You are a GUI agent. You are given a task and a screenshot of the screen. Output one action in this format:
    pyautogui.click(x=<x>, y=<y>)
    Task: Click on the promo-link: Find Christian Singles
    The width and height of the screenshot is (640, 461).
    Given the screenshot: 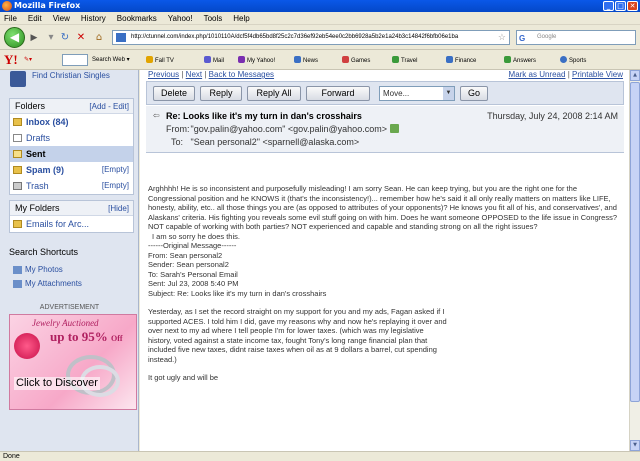 What is the action you would take?
    pyautogui.click(x=71, y=79)
    